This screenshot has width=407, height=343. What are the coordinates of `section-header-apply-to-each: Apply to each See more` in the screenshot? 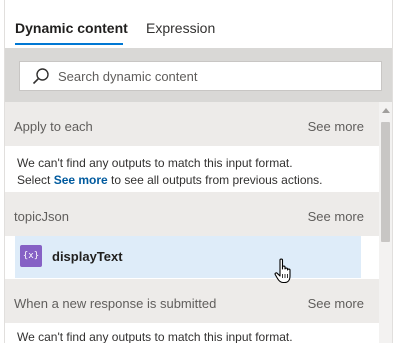 It's located at (192, 124).